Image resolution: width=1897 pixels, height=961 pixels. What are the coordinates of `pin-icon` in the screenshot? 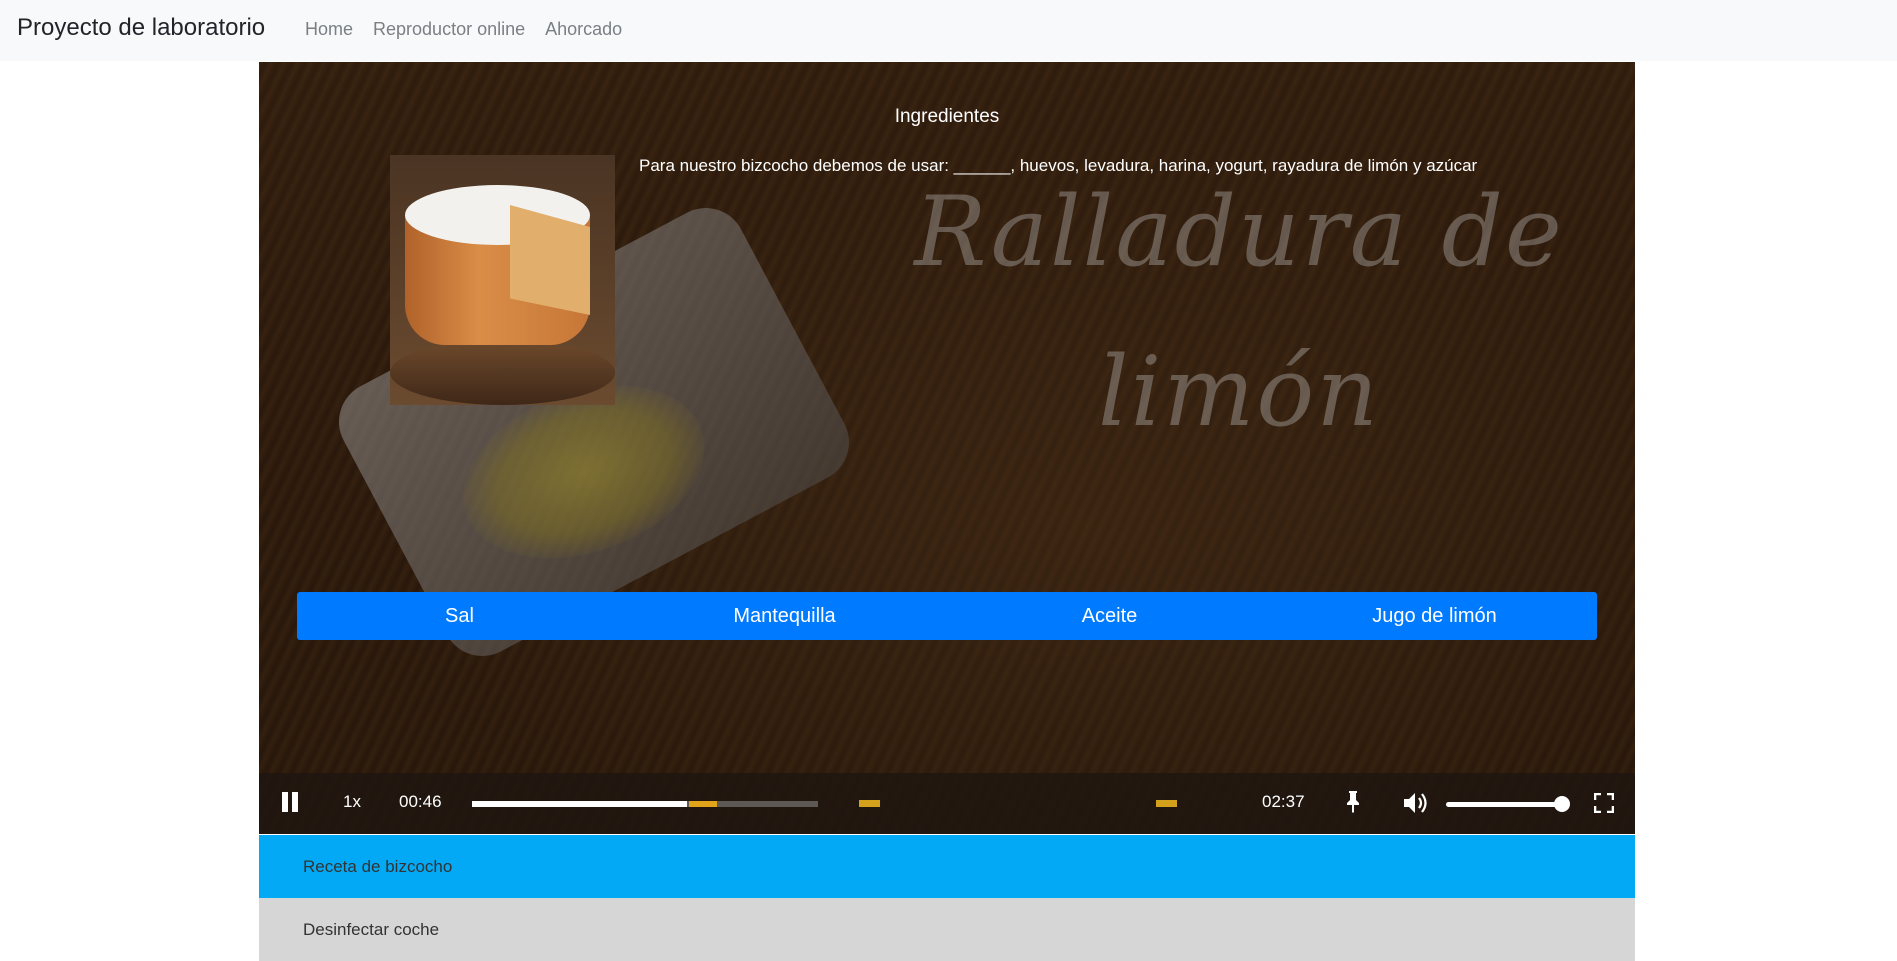 It's located at (1353, 802).